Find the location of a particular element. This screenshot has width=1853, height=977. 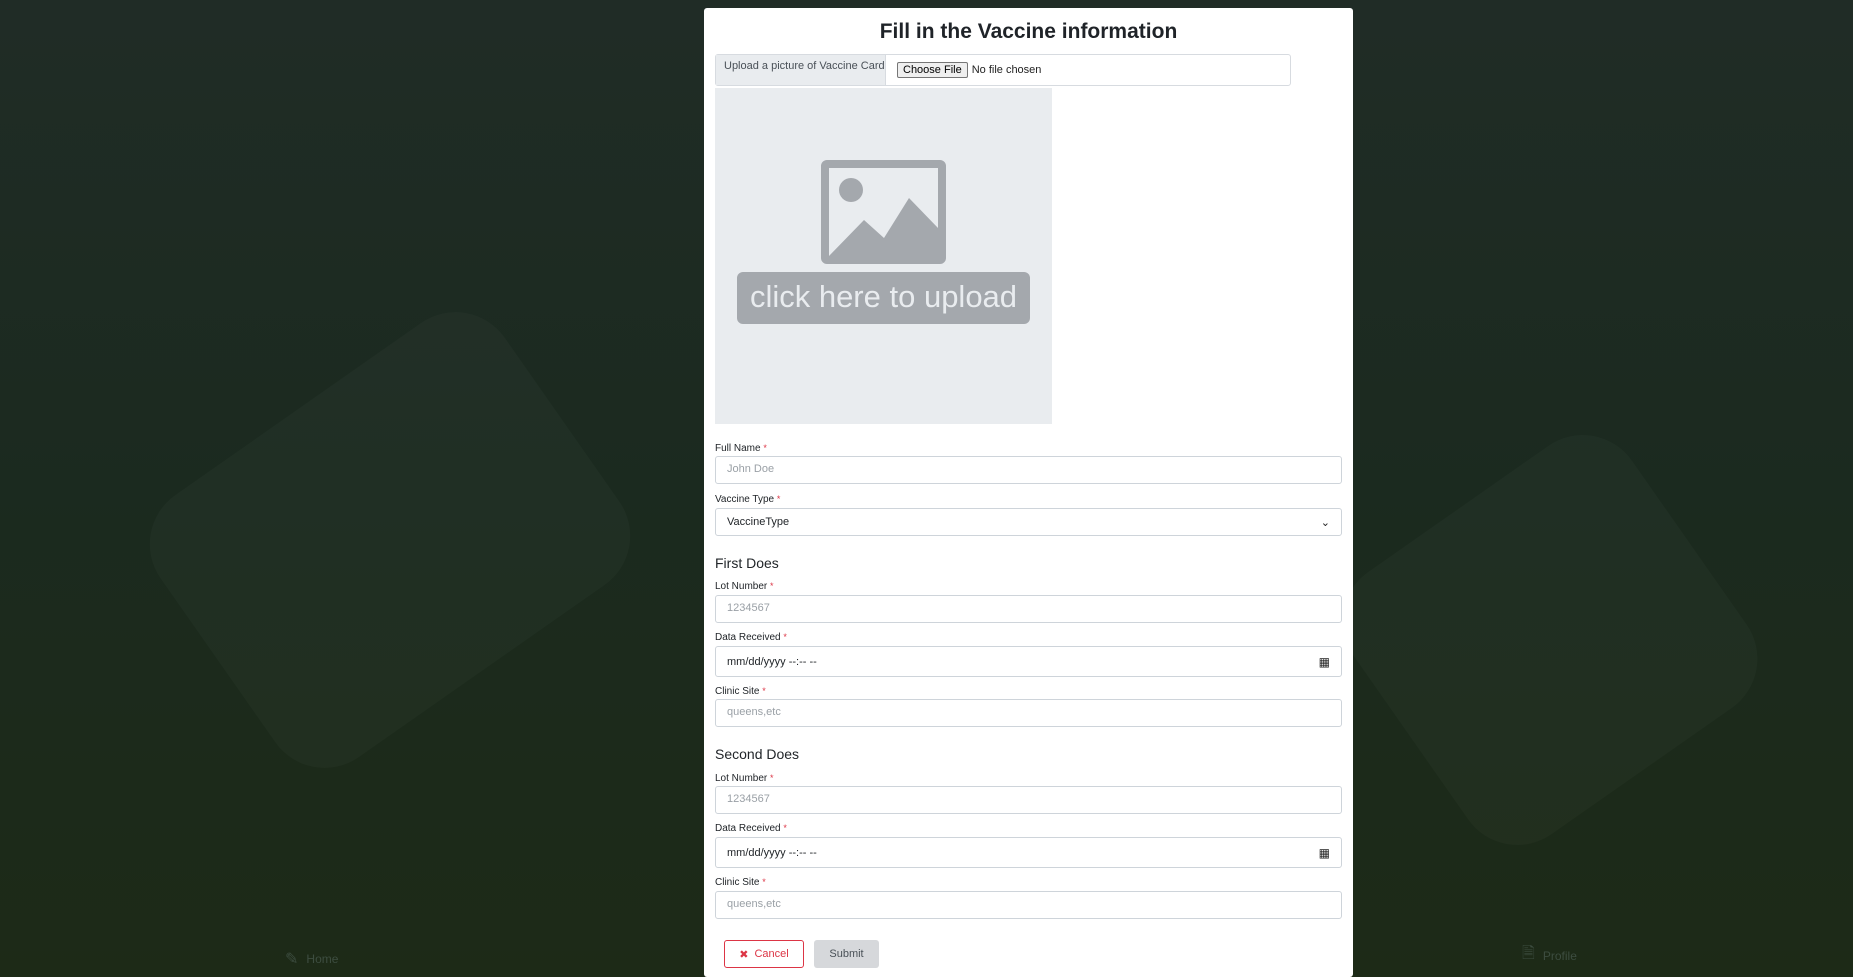

modal-title: Fill in the Vaccine information is located at coordinates (1028, 31).